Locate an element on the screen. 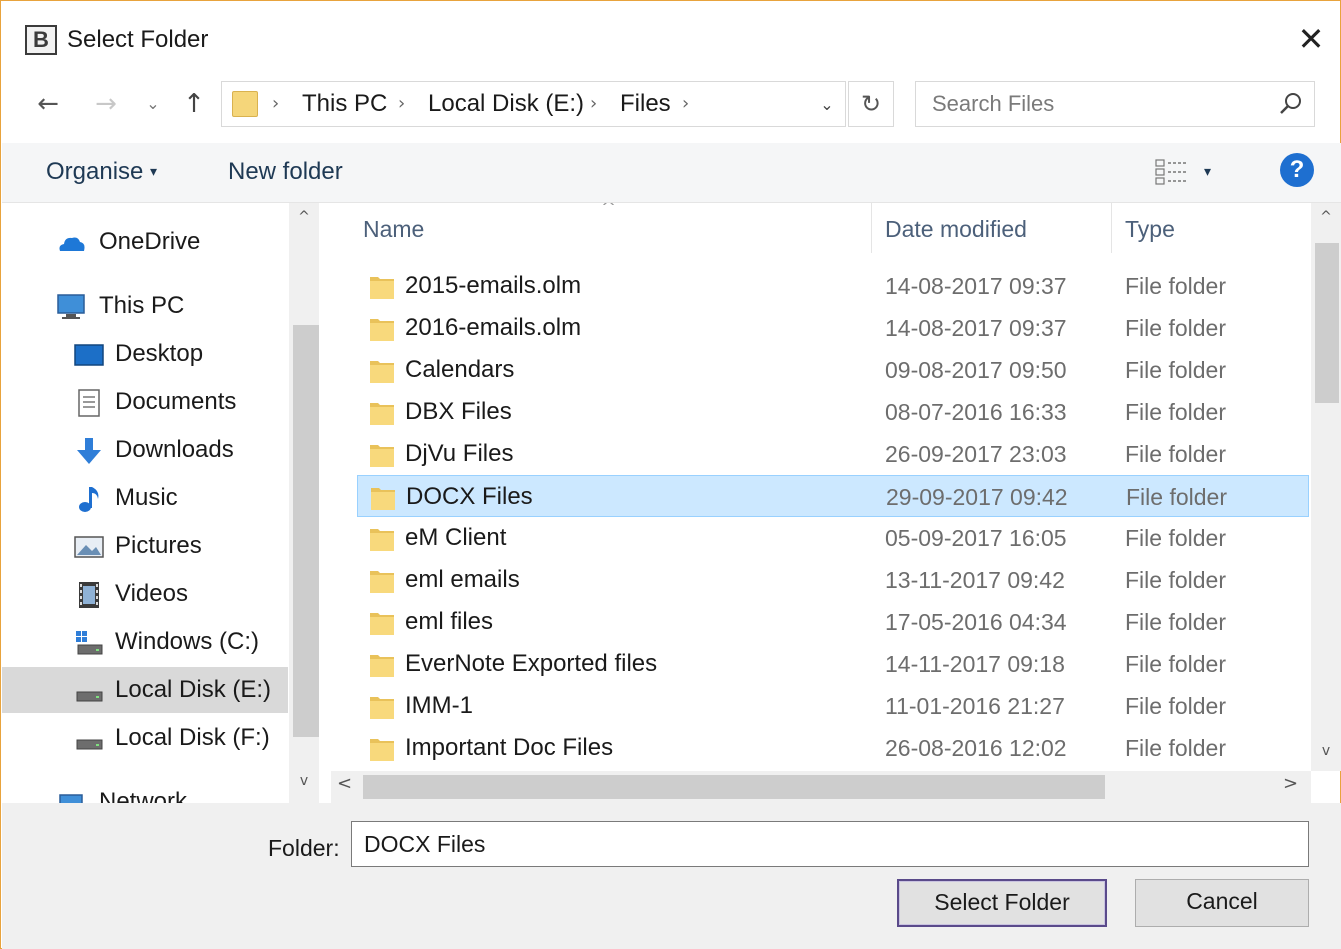 Image resolution: width=1341 pixels, height=949 pixels. sidebar-item-videos: Videos is located at coordinates (145, 594).